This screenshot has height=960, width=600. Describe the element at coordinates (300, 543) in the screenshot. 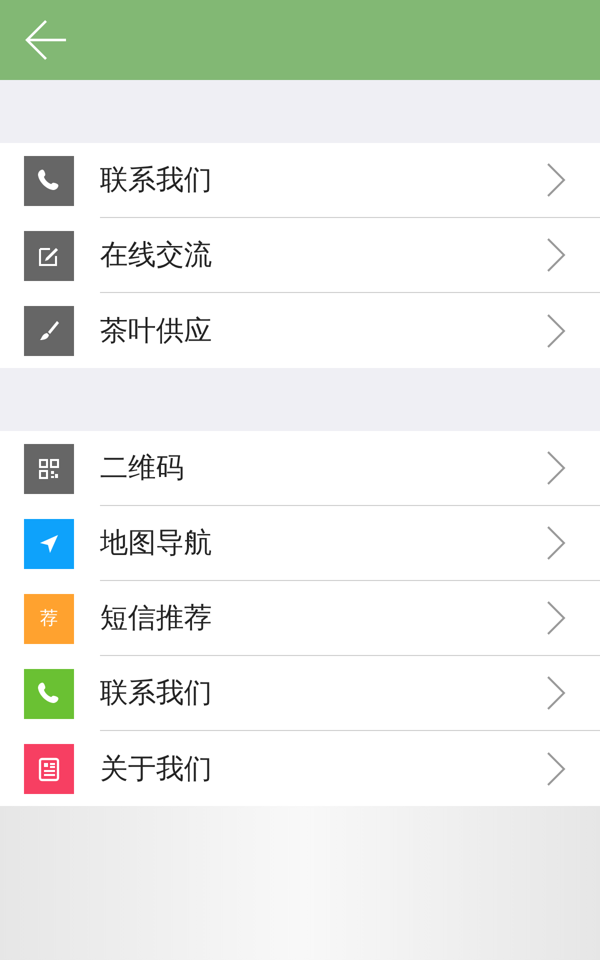

I see `menu-item: 地图导航` at that location.